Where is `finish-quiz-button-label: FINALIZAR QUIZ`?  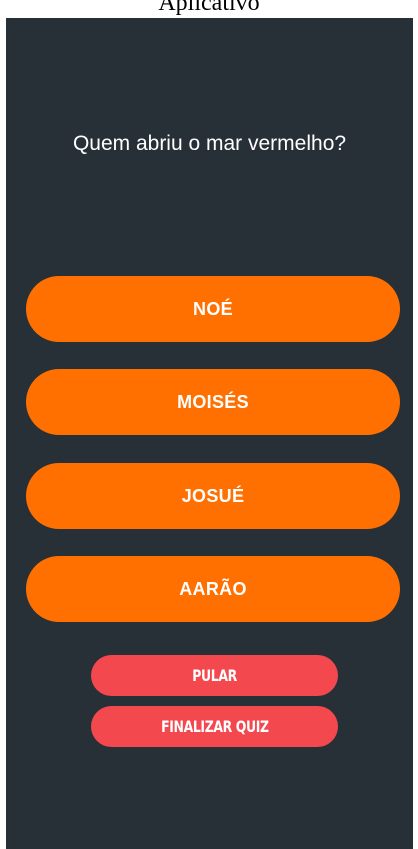
finish-quiz-button-label: FINALIZAR QUIZ is located at coordinates (214, 726).